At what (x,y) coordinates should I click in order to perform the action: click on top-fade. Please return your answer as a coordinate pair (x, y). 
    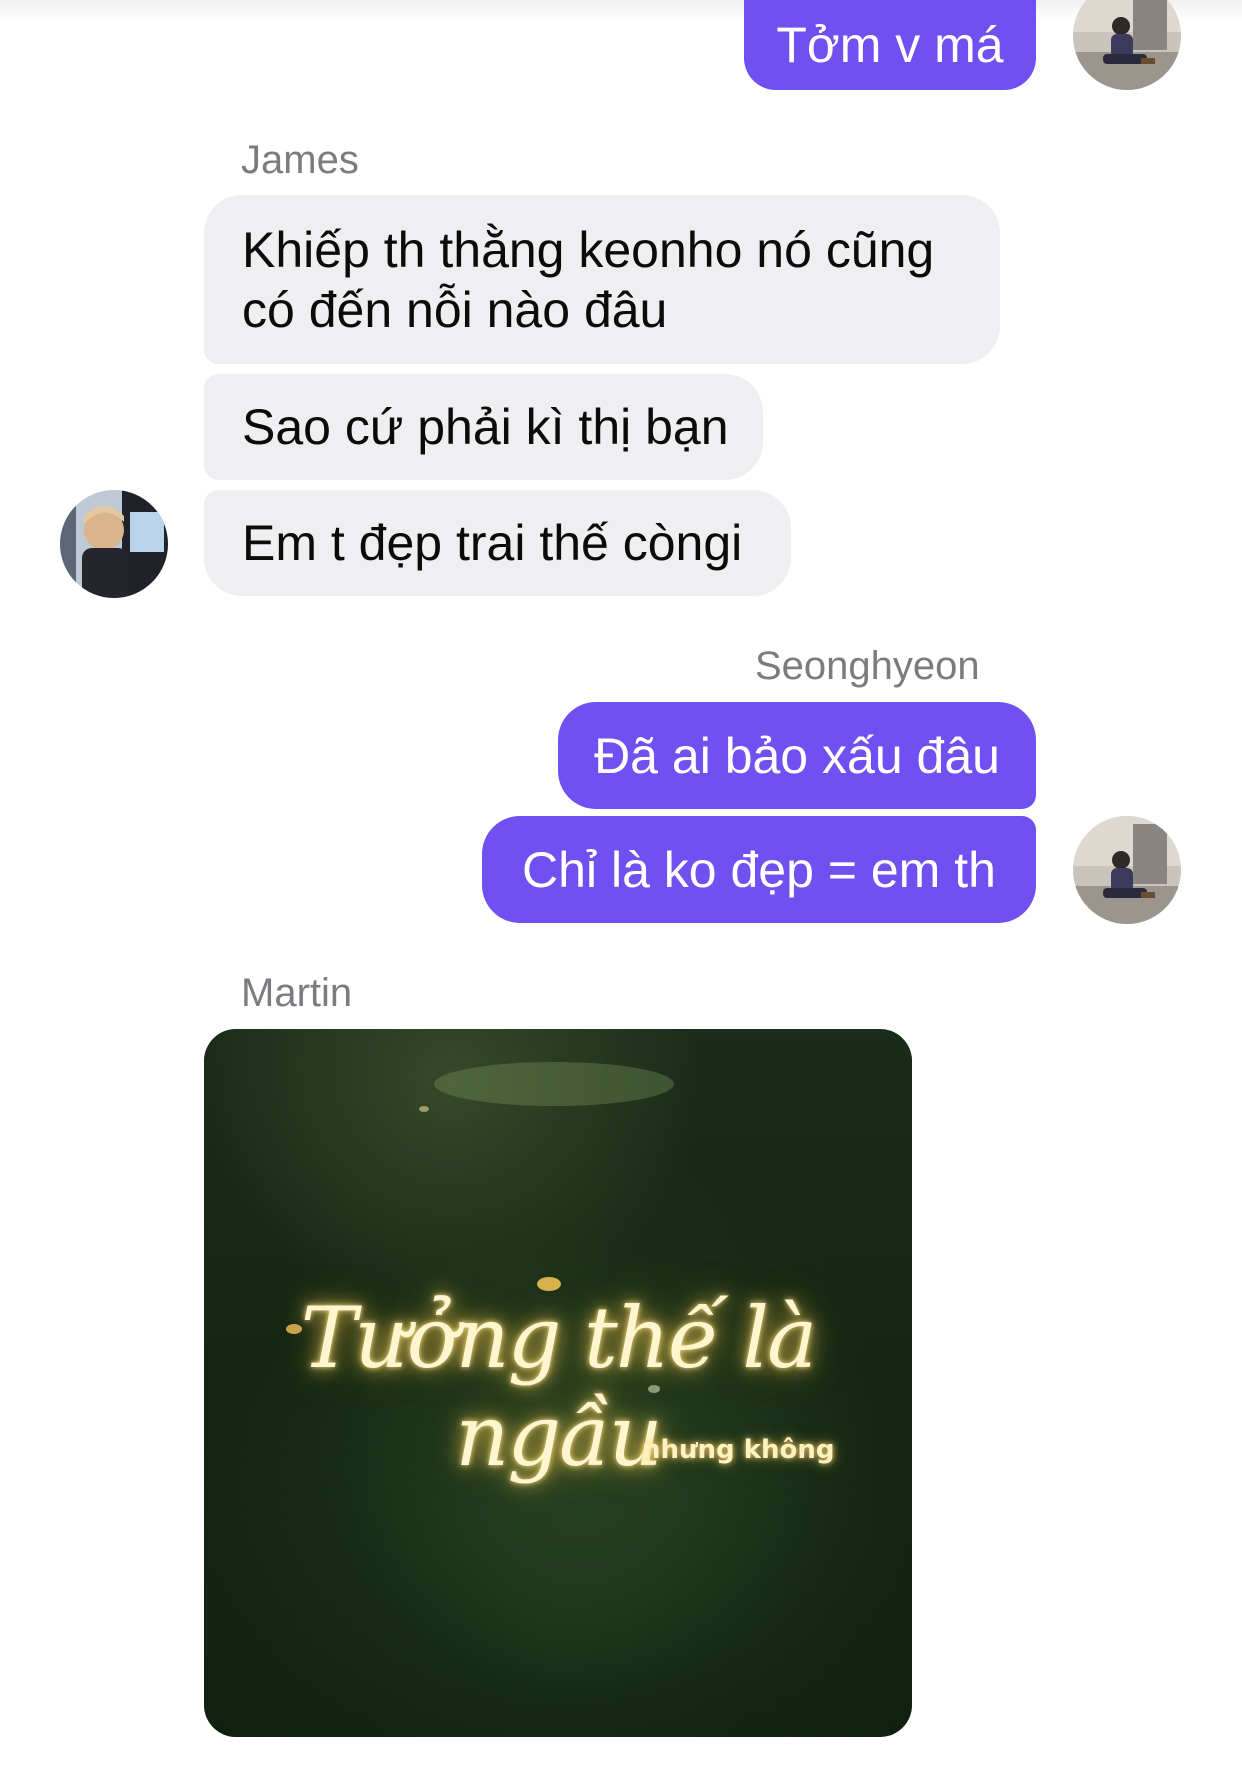
    Looking at the image, I should click on (621, 11).